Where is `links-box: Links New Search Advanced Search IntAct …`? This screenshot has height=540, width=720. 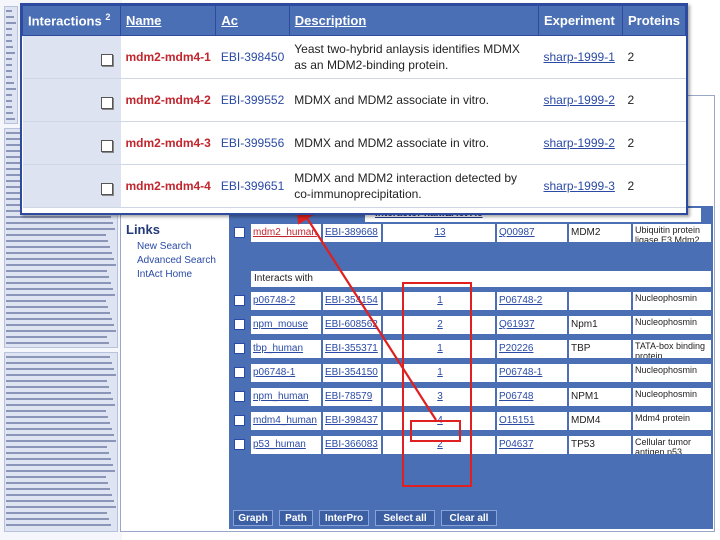
links-box: Links New Search Advanced Search IntAct … is located at coordinates (173, 252).